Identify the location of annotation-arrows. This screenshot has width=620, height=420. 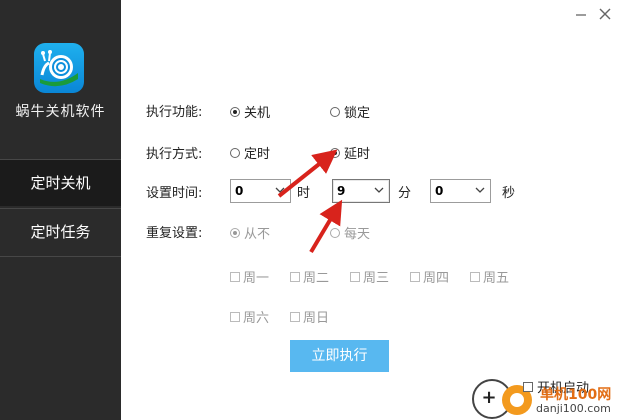
(310, 201).